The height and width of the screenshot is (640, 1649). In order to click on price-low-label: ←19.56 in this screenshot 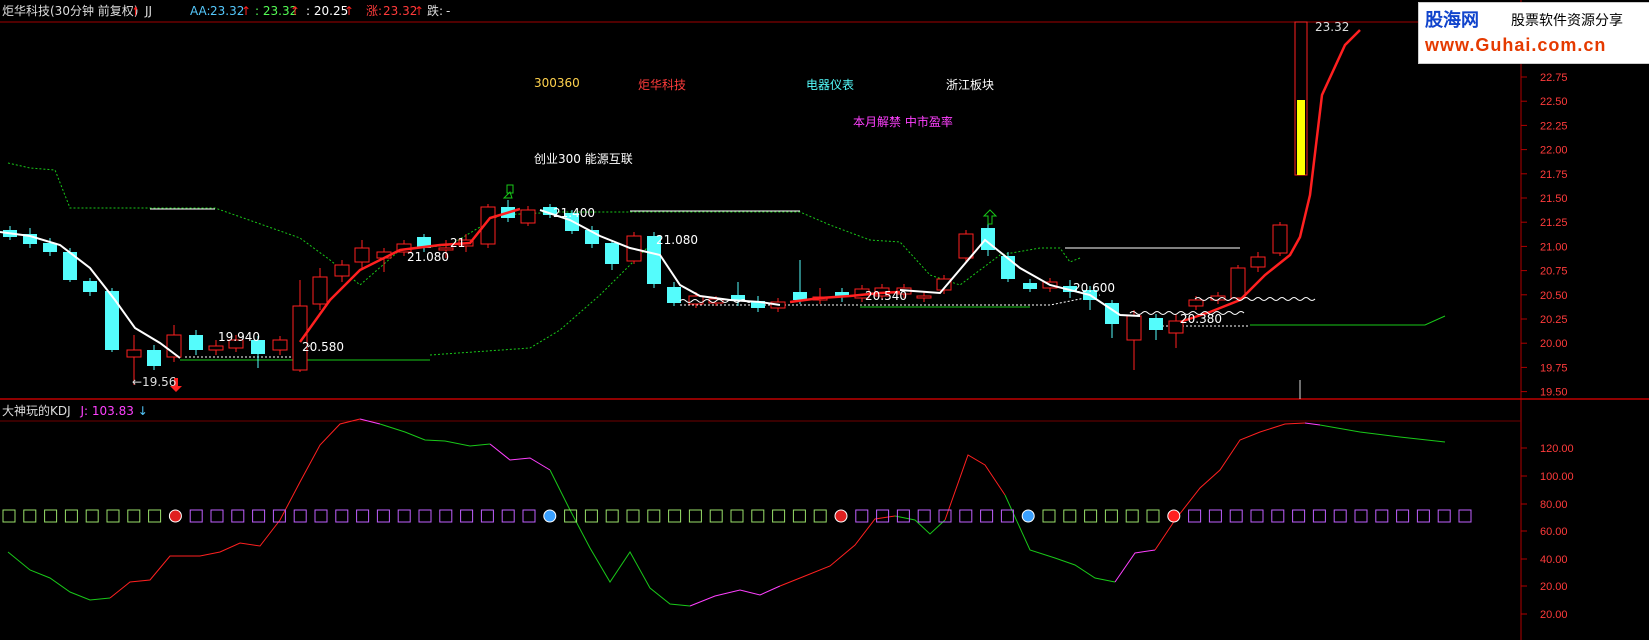, I will do `click(154, 382)`.